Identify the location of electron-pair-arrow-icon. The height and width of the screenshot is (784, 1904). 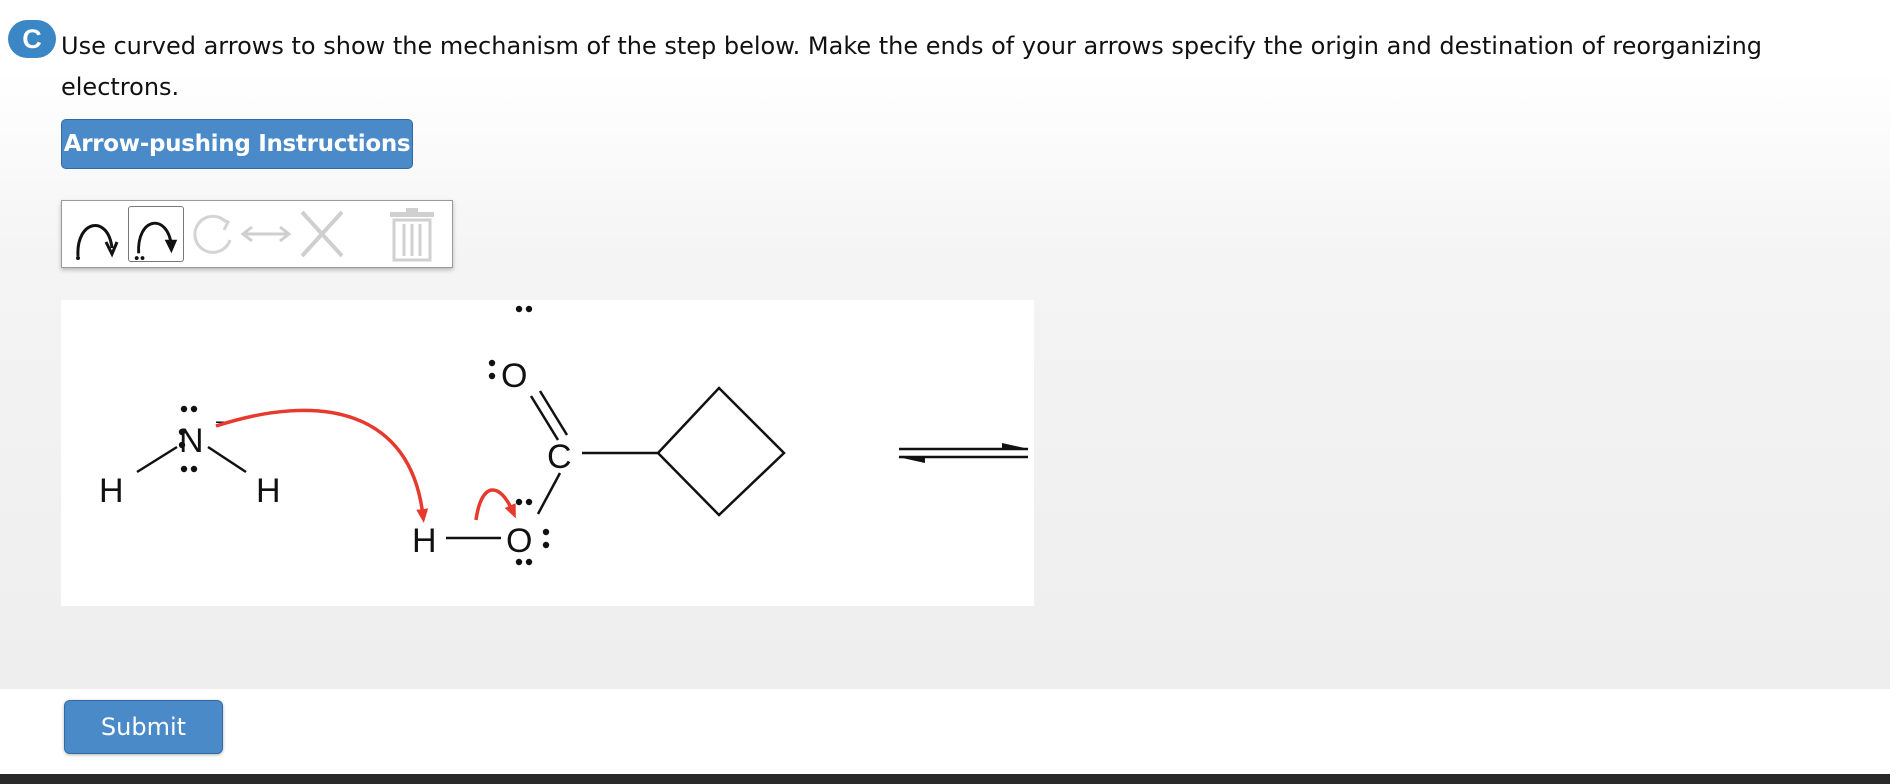
(156, 234).